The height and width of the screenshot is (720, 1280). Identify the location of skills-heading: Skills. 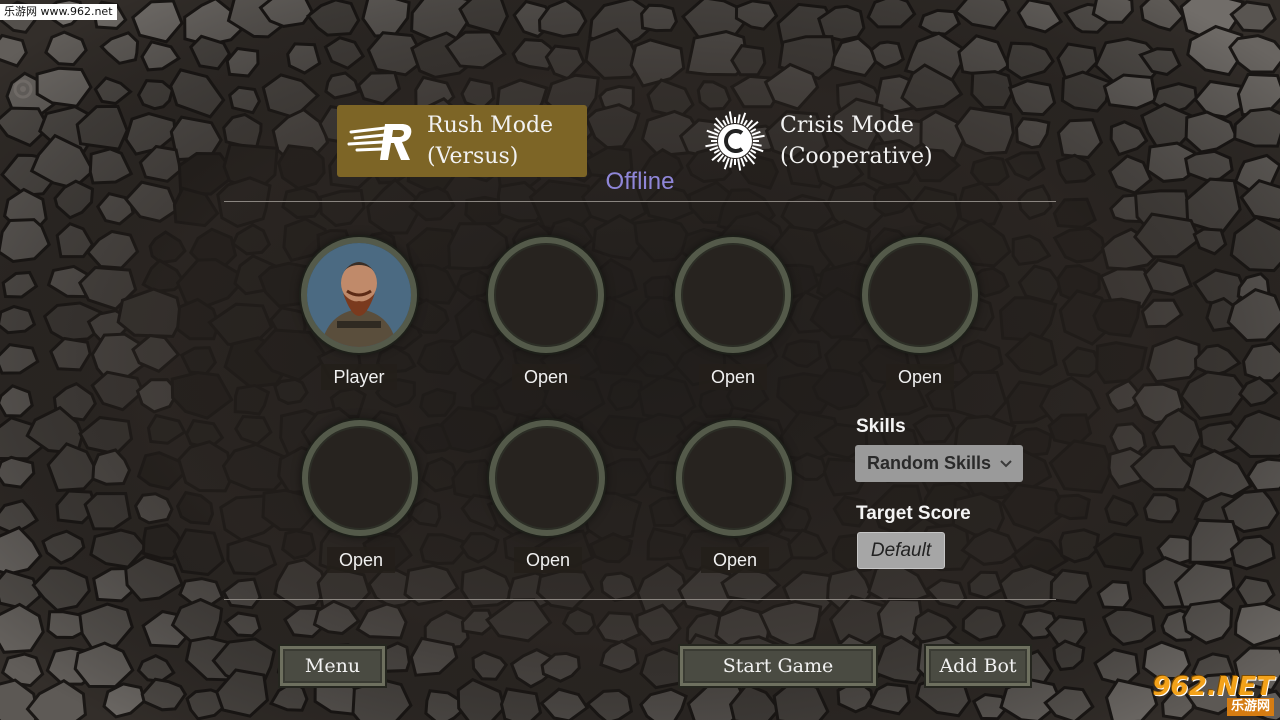
(881, 426).